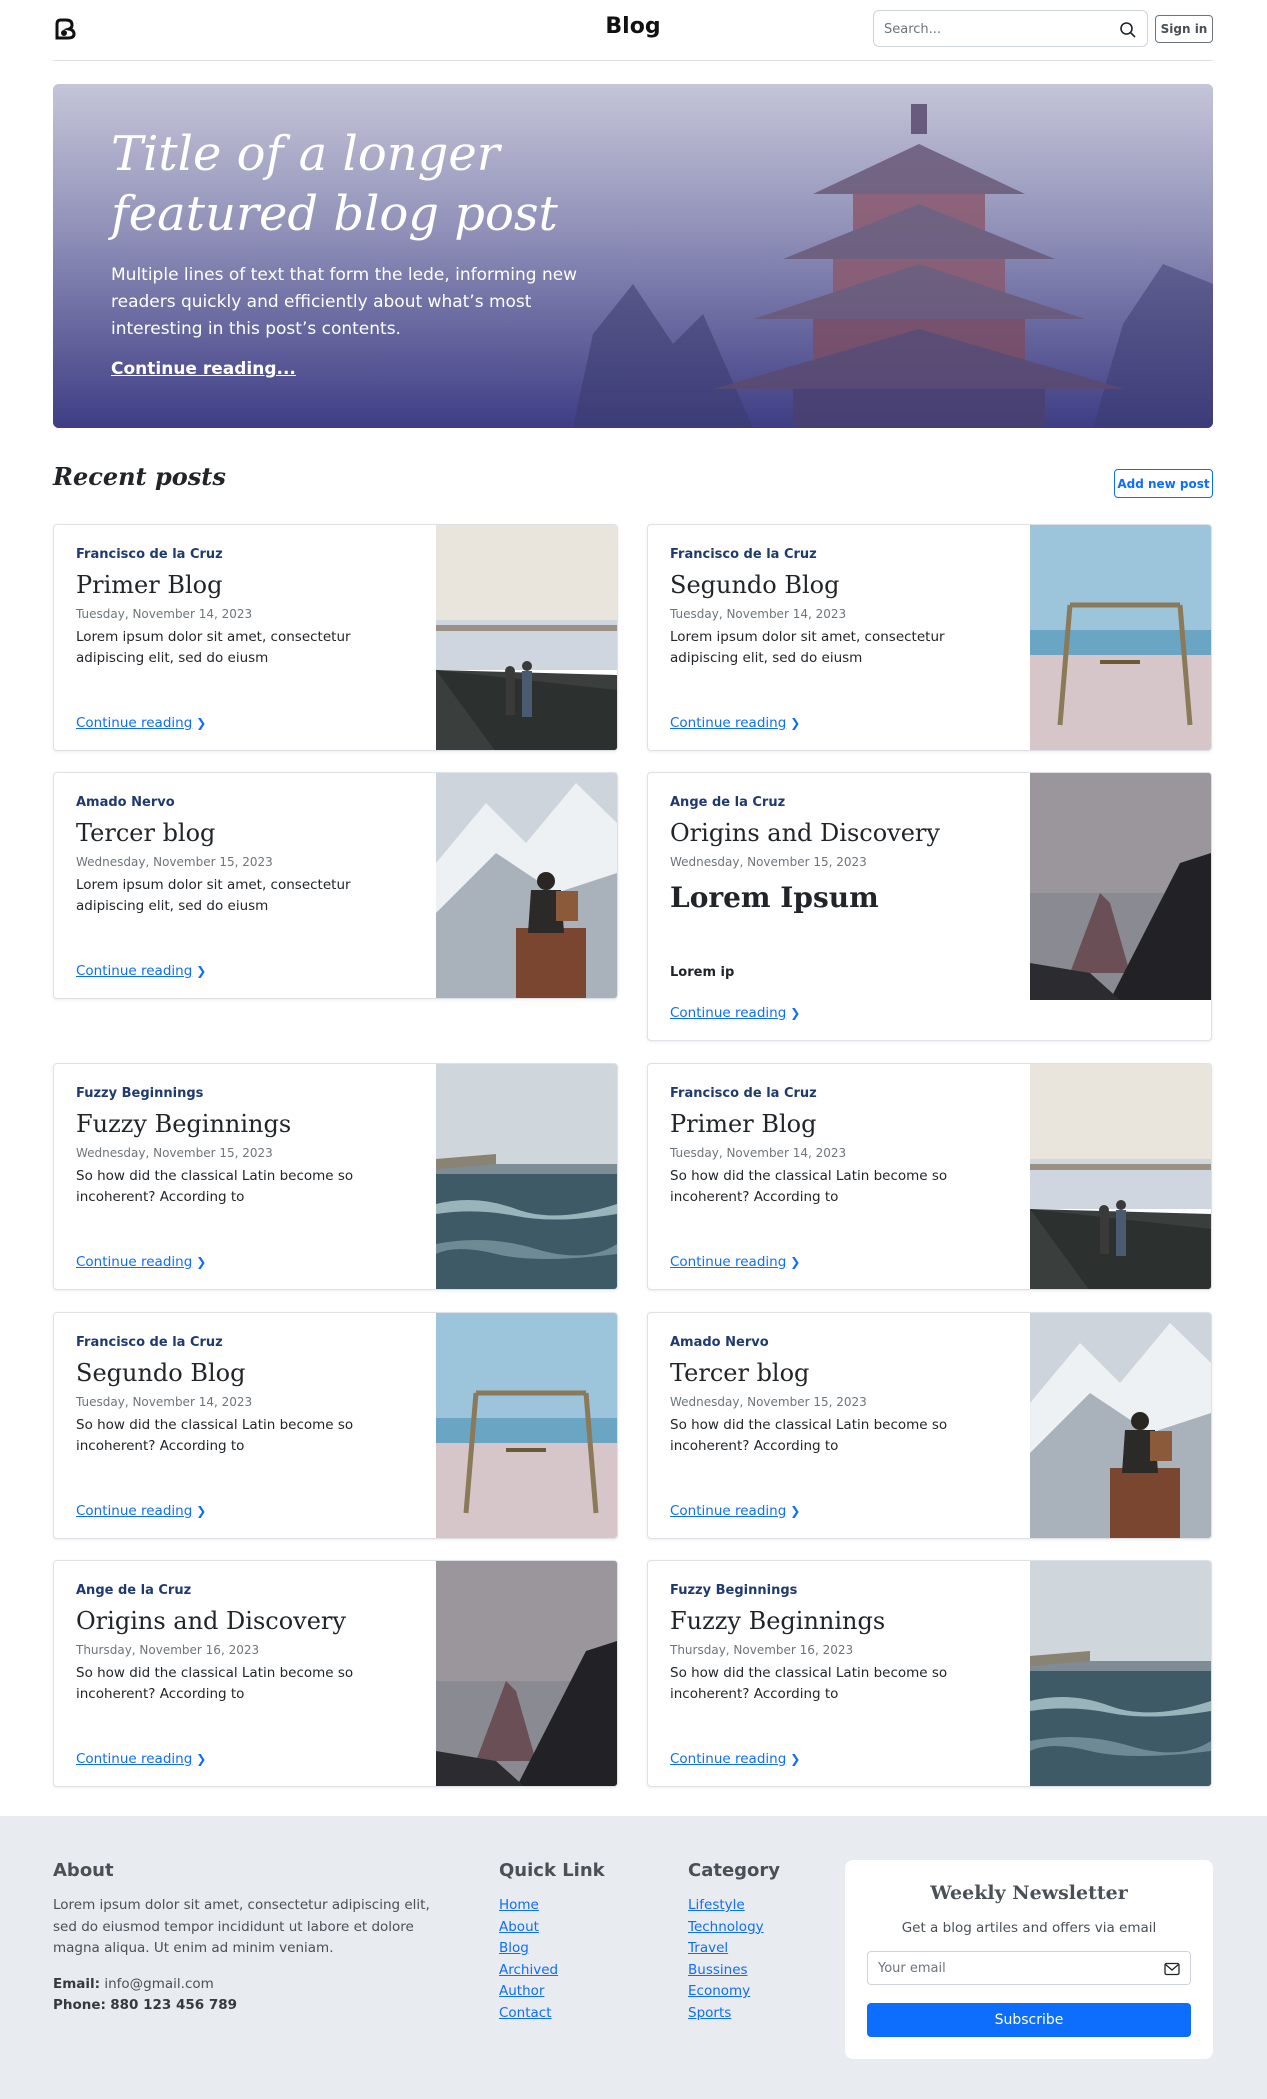 The height and width of the screenshot is (2099, 1267). I want to click on search-icon, so click(1128, 30).